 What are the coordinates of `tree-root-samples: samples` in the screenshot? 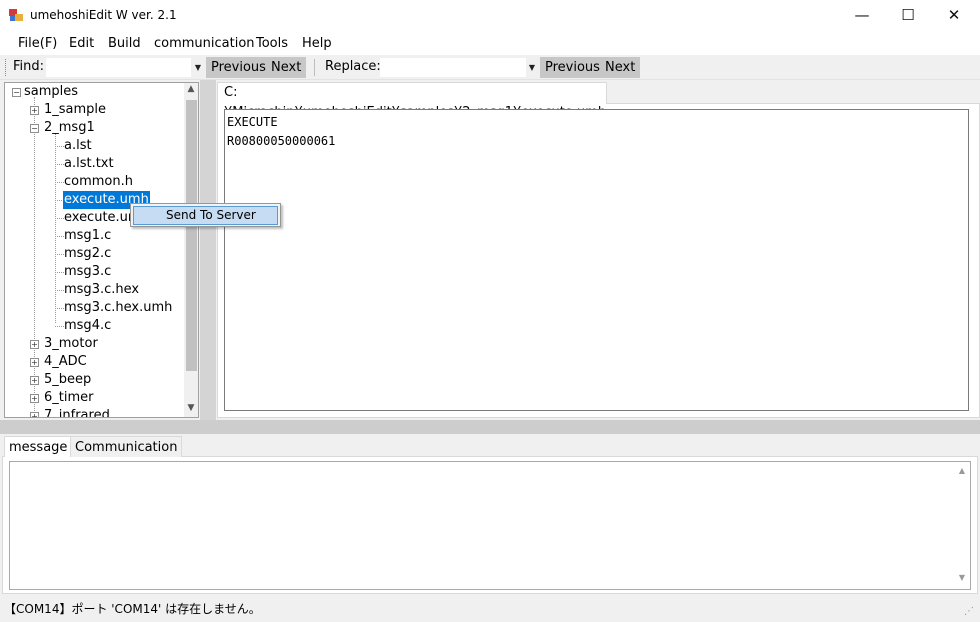 It's located at (51, 92).